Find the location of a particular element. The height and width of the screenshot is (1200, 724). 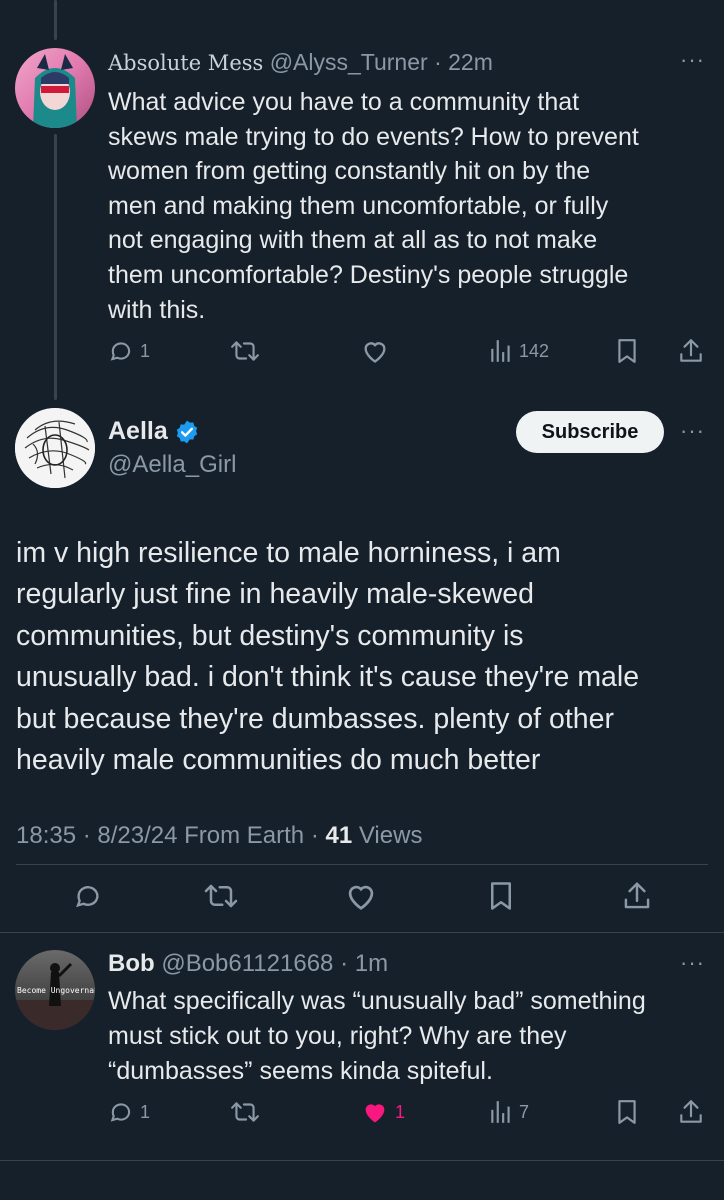

text-line: What advice you have to a community that is located at coordinates (344, 102).